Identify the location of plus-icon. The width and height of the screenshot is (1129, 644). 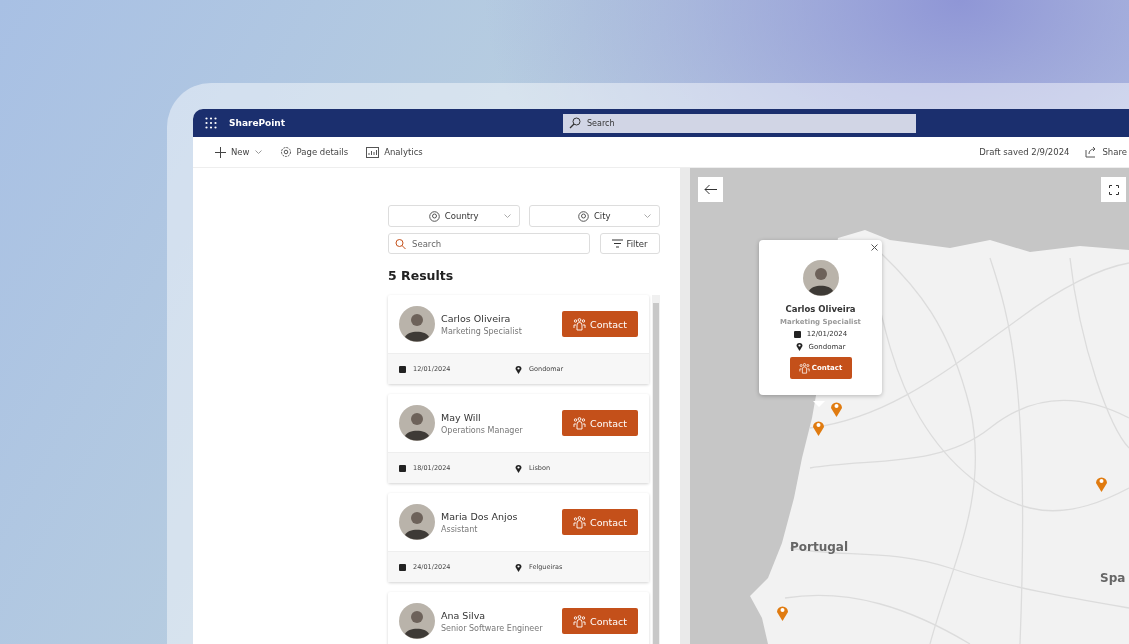
(220, 152).